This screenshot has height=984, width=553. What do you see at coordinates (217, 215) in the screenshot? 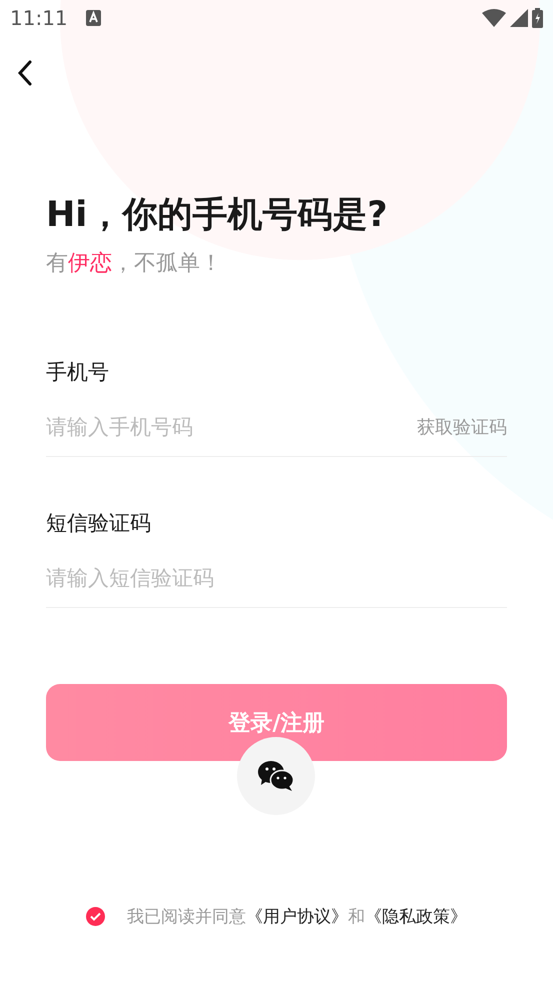
I see `page-title: Hi，你的手机号码是?` at bounding box center [217, 215].